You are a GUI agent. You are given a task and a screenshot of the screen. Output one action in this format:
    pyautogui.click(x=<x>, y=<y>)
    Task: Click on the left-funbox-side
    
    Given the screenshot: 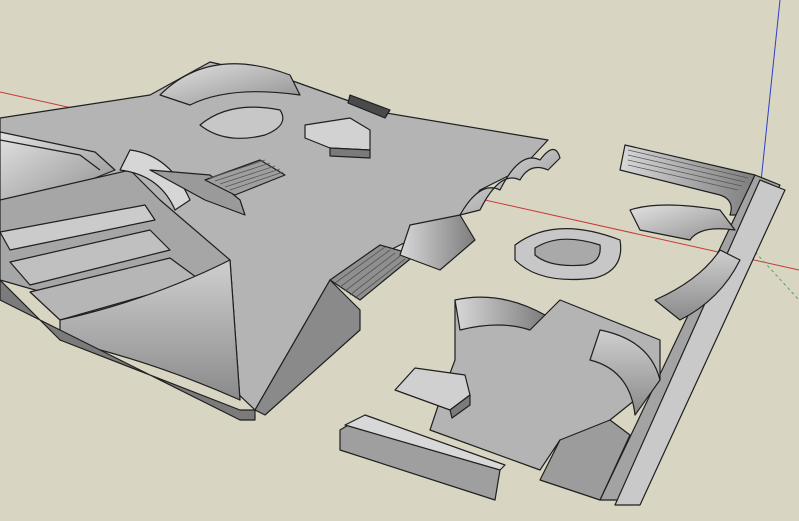 What is the action you would take?
    pyautogui.click(x=350, y=153)
    